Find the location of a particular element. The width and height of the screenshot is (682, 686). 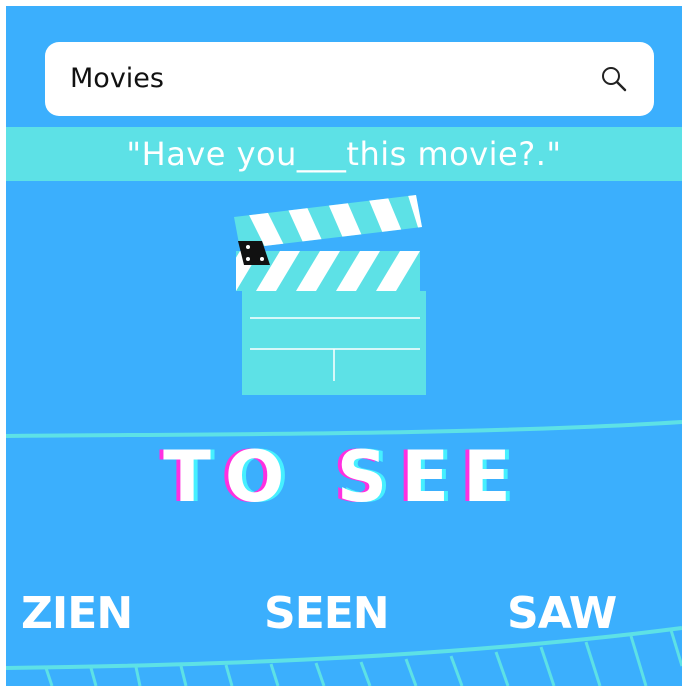

question-band: "Have you___this movie?." is located at coordinates (344, 154).